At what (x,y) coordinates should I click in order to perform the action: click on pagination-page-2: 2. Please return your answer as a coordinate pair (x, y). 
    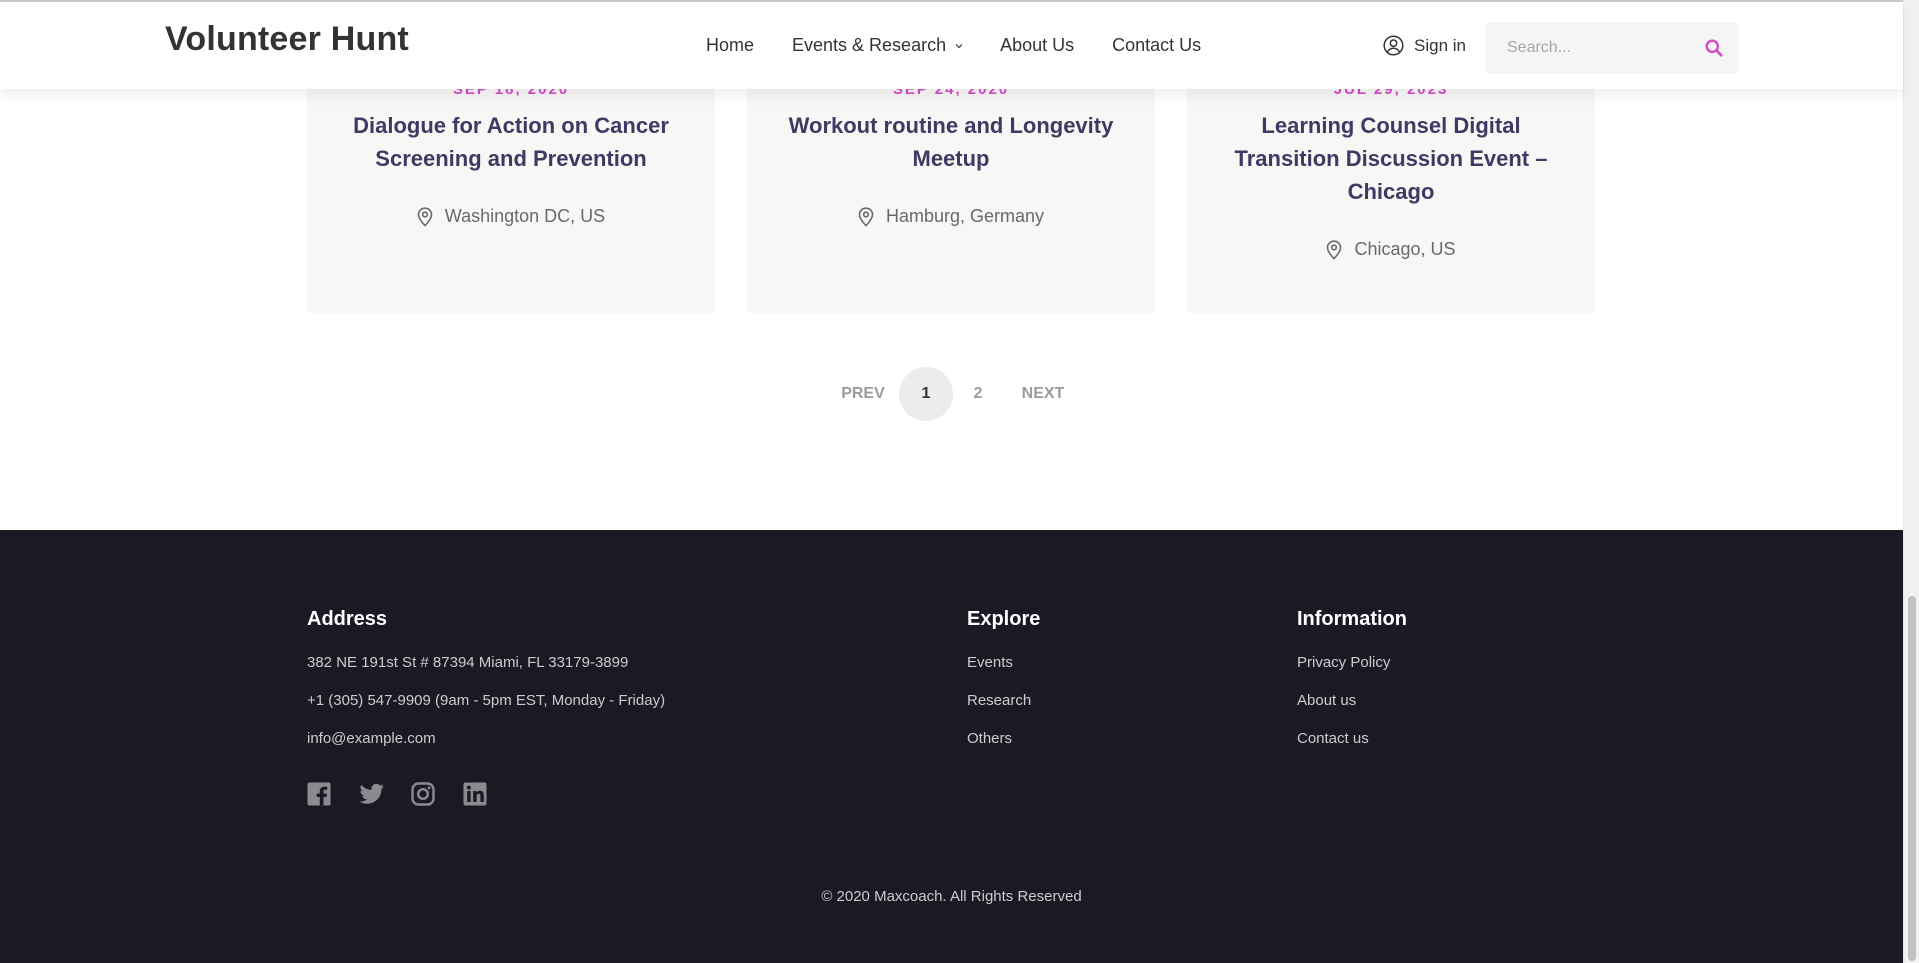
    Looking at the image, I should click on (978, 394).